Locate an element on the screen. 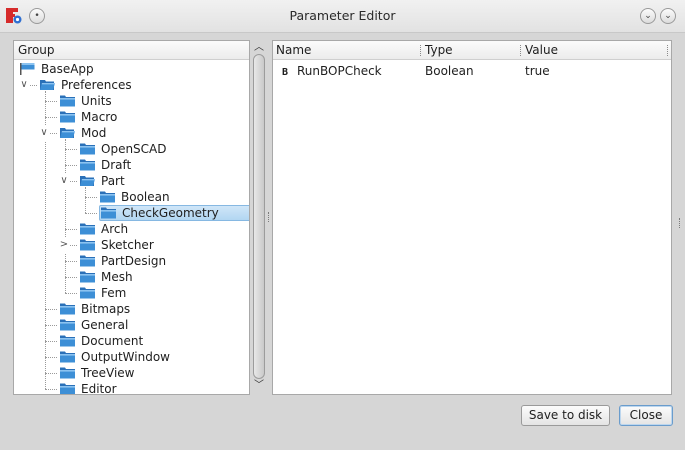 This screenshot has height=450, width=685. scrollbar-thumb is located at coordinates (259, 216).